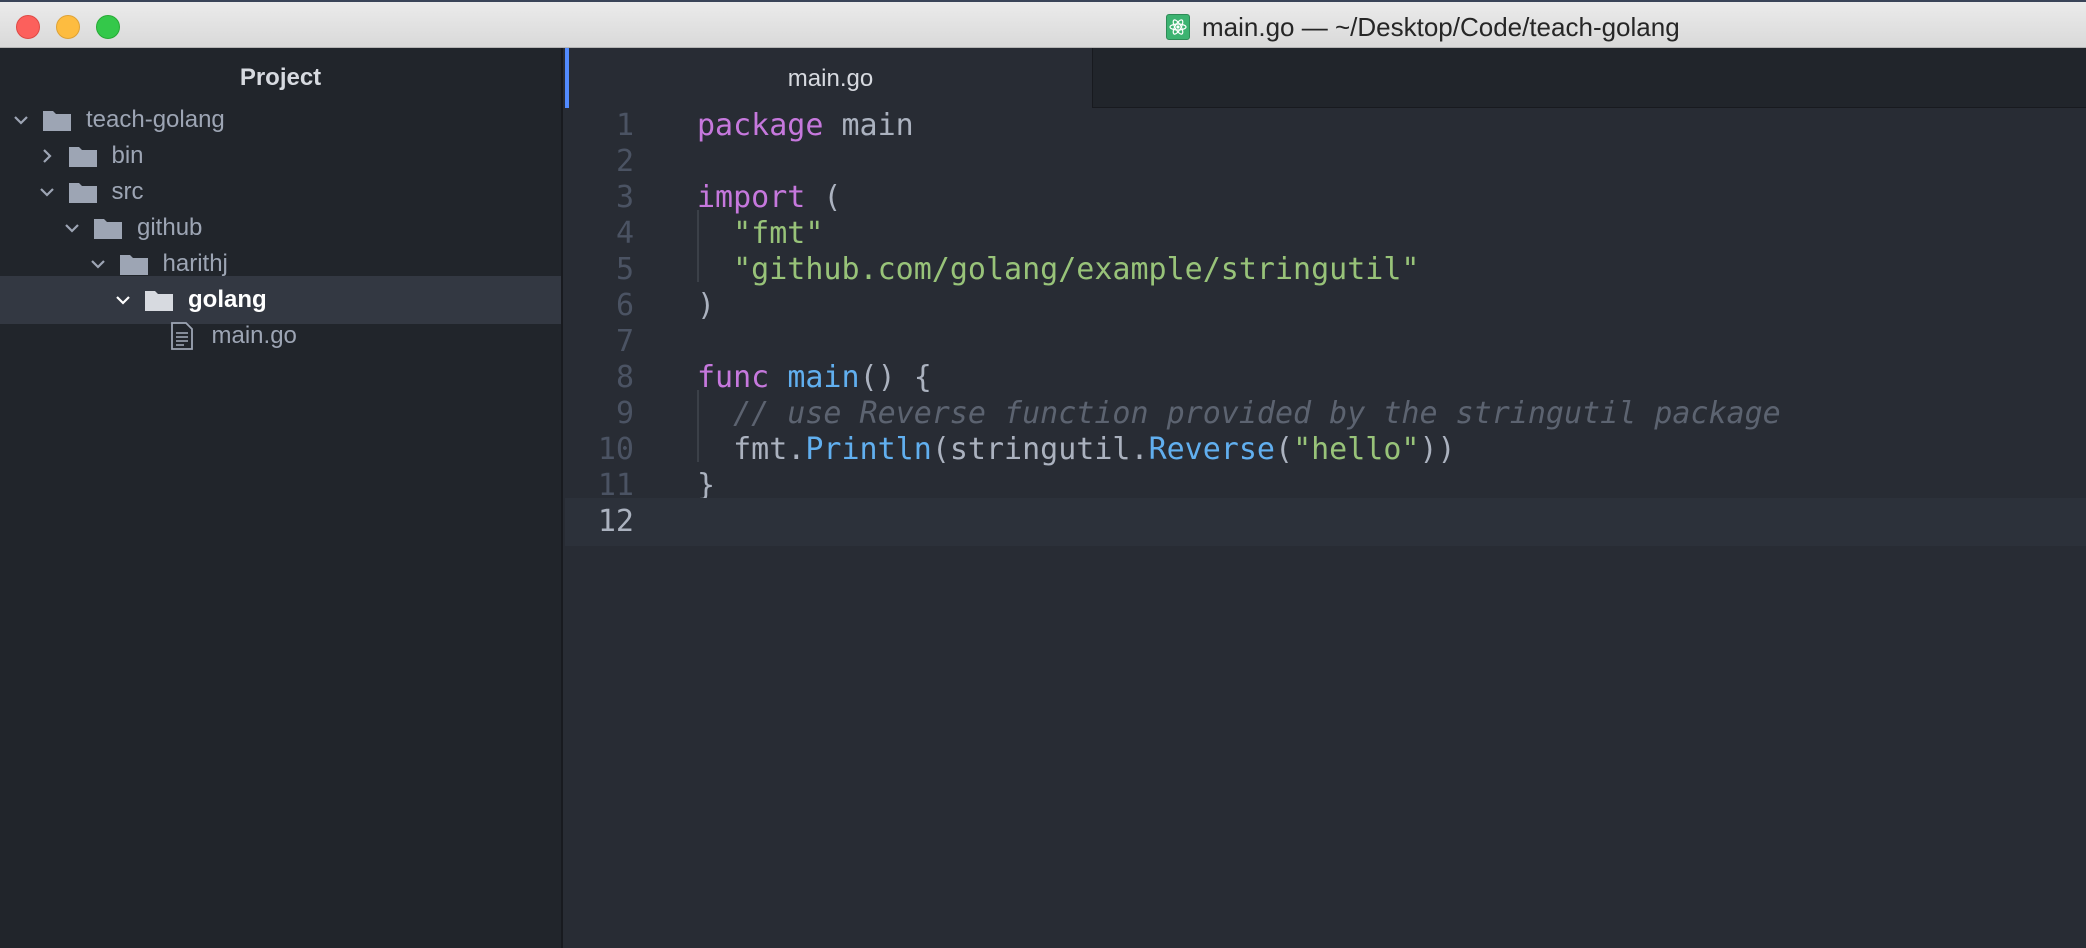 This screenshot has width=2086, height=948. What do you see at coordinates (1441, 26) in the screenshot?
I see `window-title: main.go — ~/Desktop/Code/teach-golang` at bounding box center [1441, 26].